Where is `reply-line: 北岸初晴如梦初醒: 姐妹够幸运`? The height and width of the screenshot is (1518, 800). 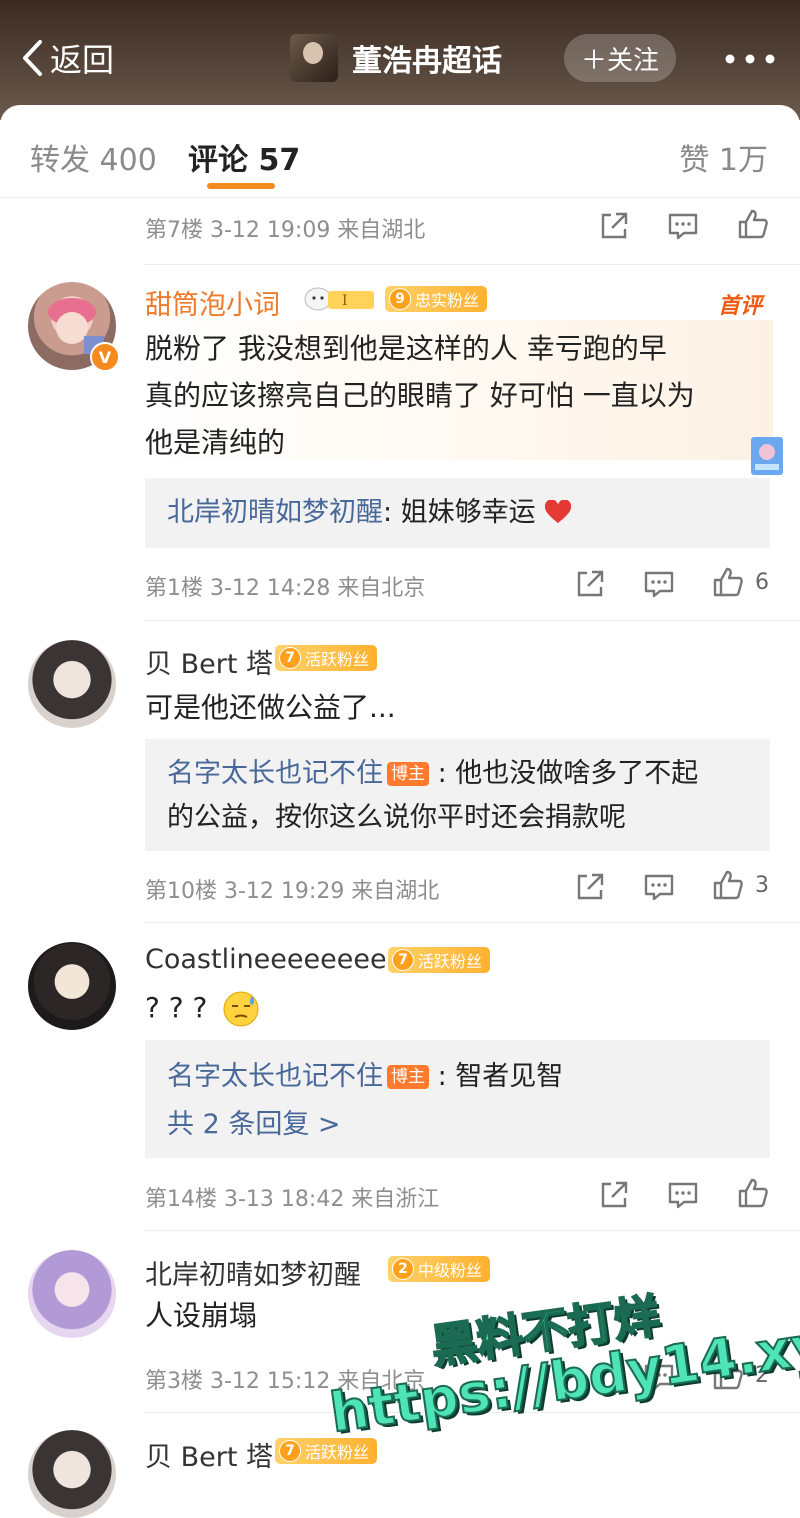 reply-line: 北岸初晴如梦初醒: 姐妹够幸运 is located at coordinates (369, 513).